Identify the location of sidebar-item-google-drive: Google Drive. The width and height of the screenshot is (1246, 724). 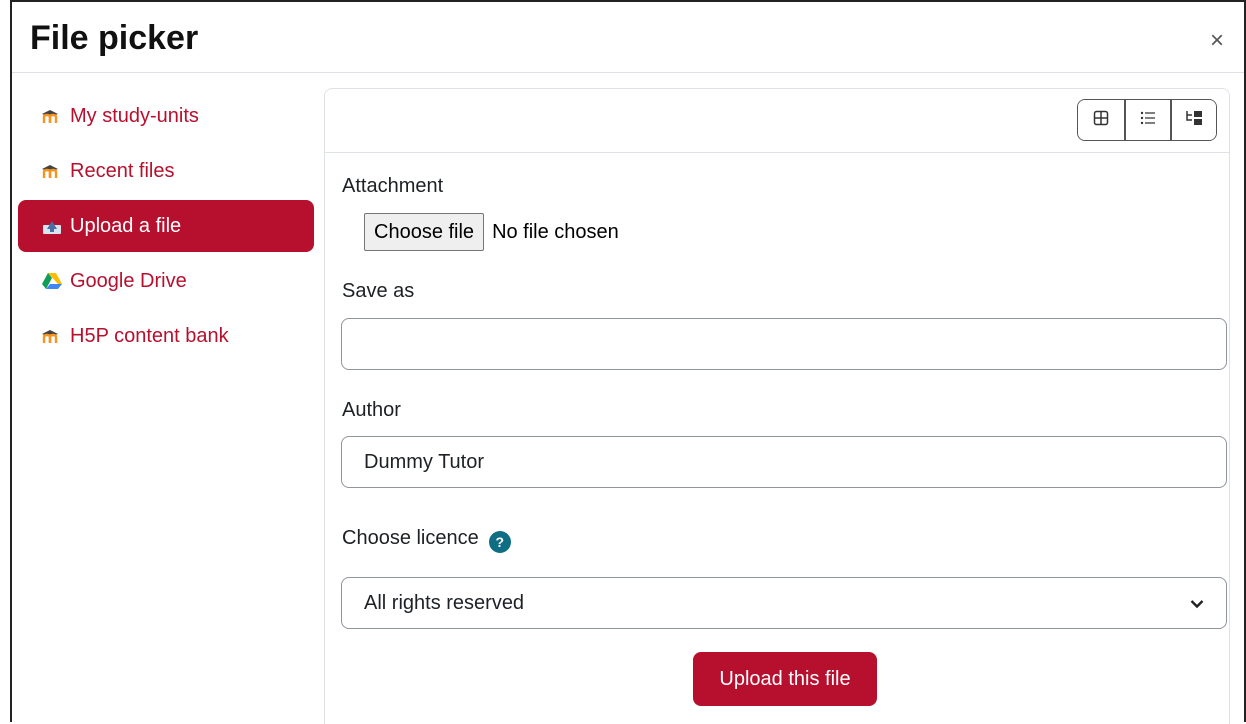
(166, 281).